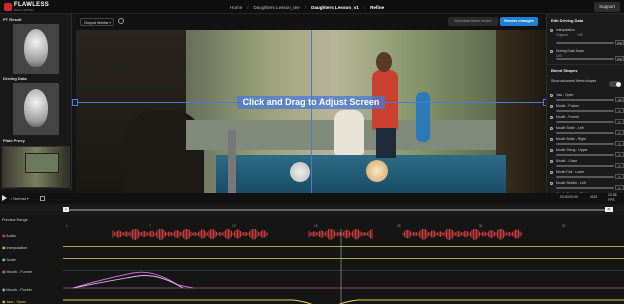  Describe the element at coordinates (236, 7) in the screenshot. I see `breadcrumb-home: Home` at that location.